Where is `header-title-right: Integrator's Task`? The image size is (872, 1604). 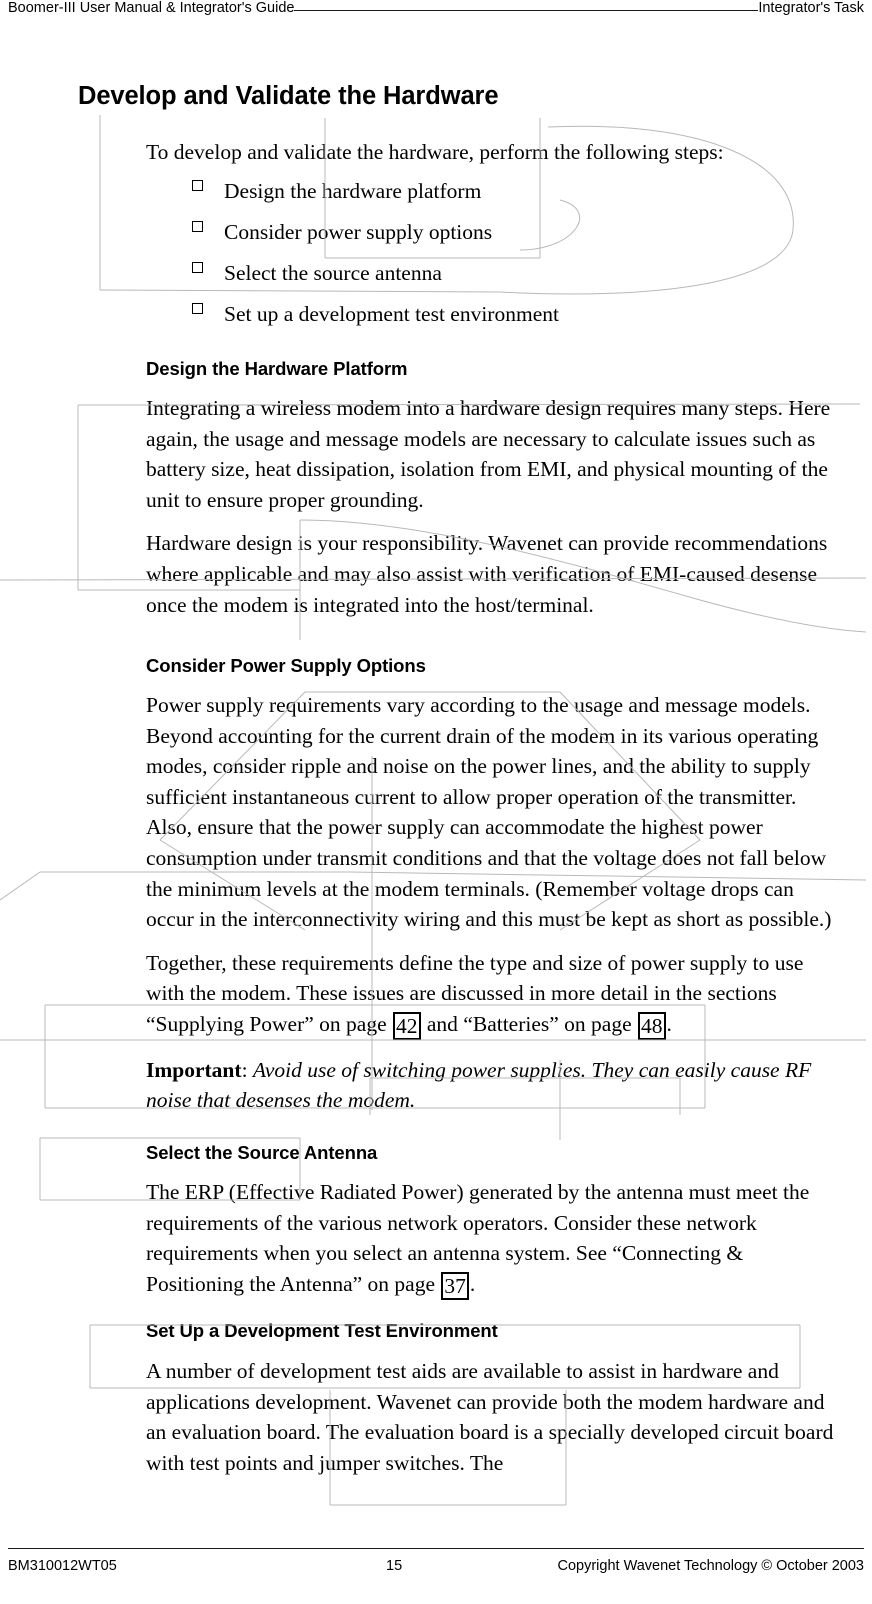
header-title-right: Integrator's Task is located at coordinates (811, 8).